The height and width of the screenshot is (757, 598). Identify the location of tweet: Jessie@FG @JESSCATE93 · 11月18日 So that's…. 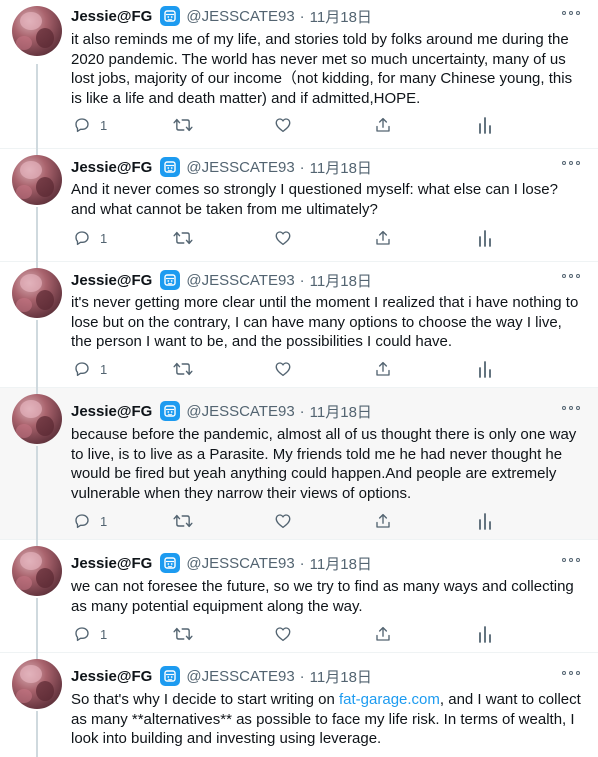
(299, 705).